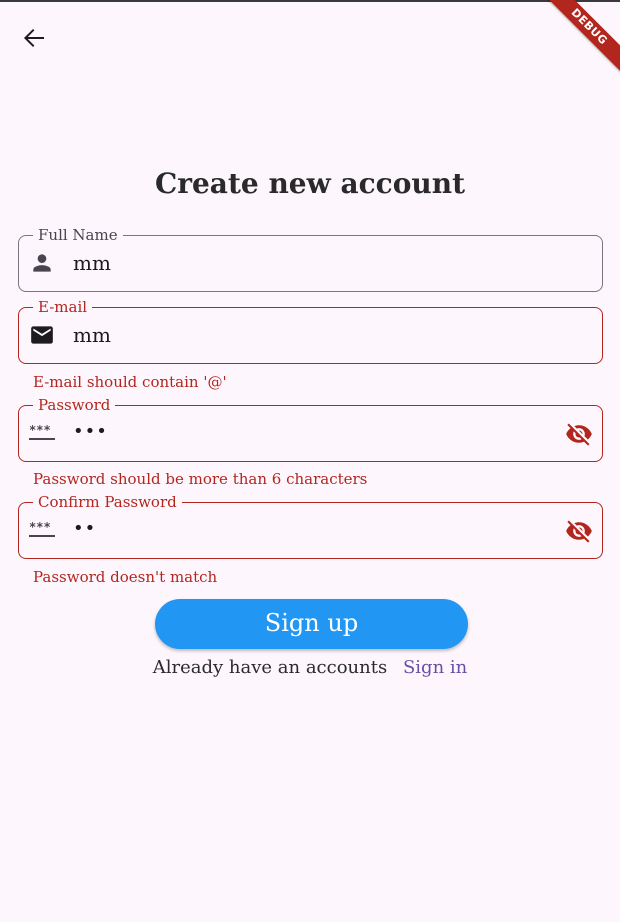  I want to click on confirm-password-error-text: Password doesn't match, so click(125, 577).